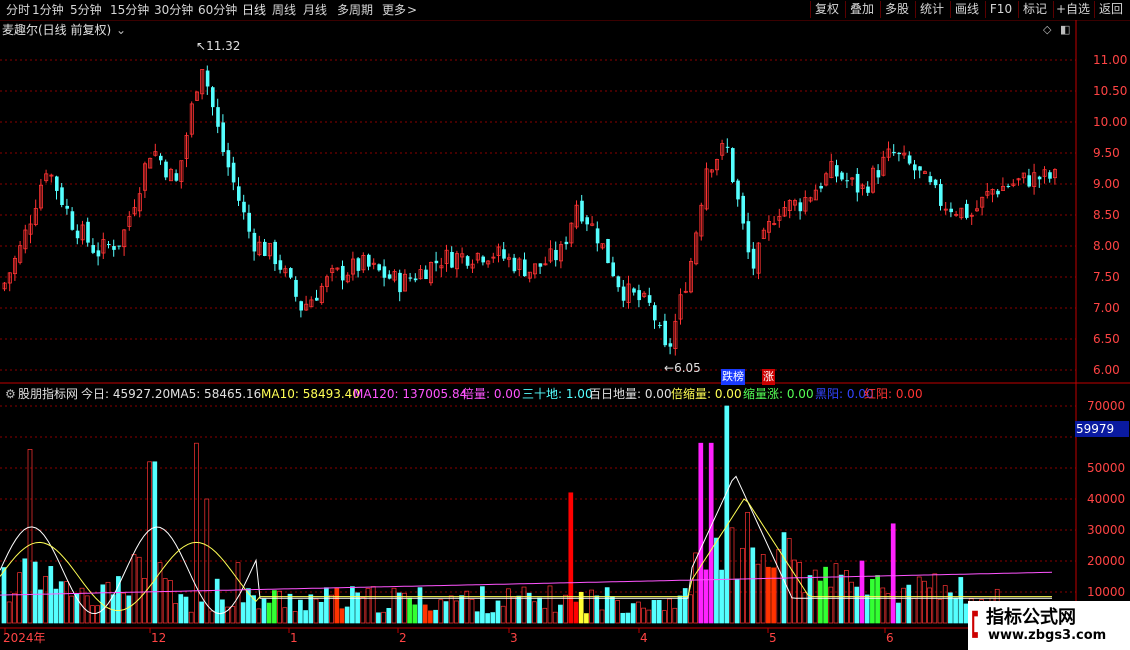 The height and width of the screenshot is (650, 1130). What do you see at coordinates (403, 638) in the screenshot?
I see `date-tick: 2` at bounding box center [403, 638].